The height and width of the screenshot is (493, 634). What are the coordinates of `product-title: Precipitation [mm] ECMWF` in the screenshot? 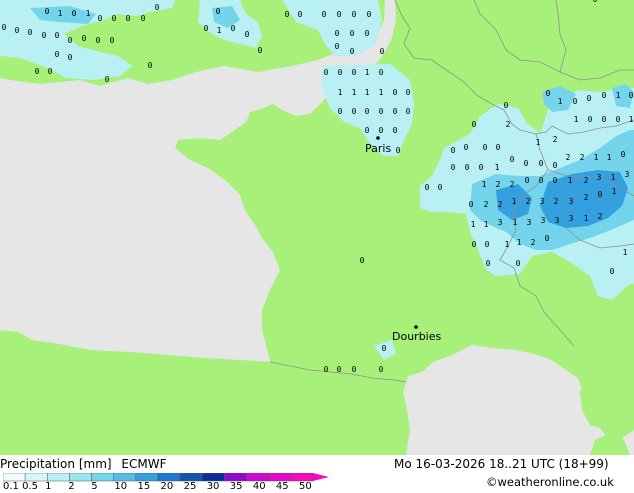 It's located at (83, 464).